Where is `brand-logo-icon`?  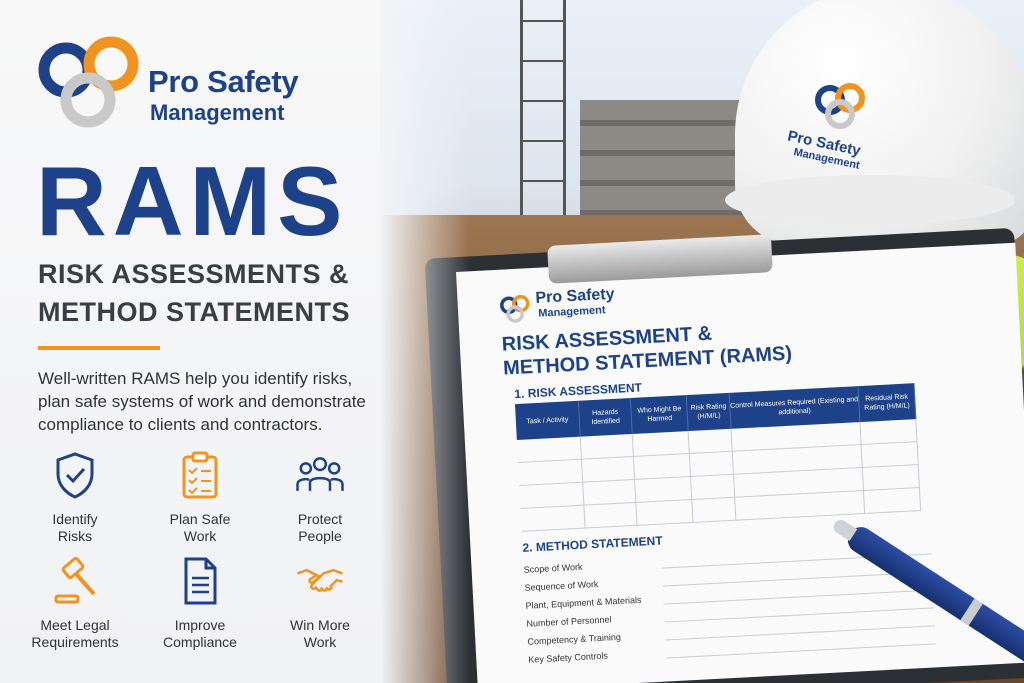 brand-logo-icon is located at coordinates (88, 82).